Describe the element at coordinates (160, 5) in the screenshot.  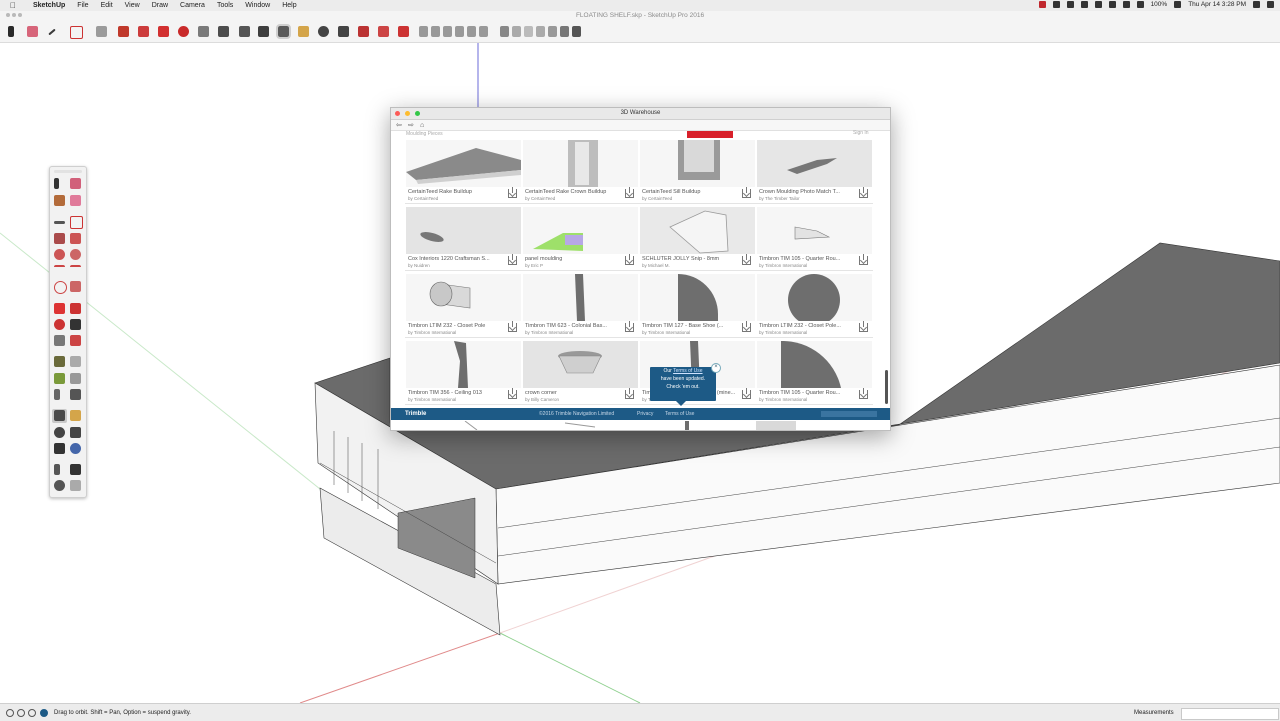
I see `menu-draw: Draw` at that location.